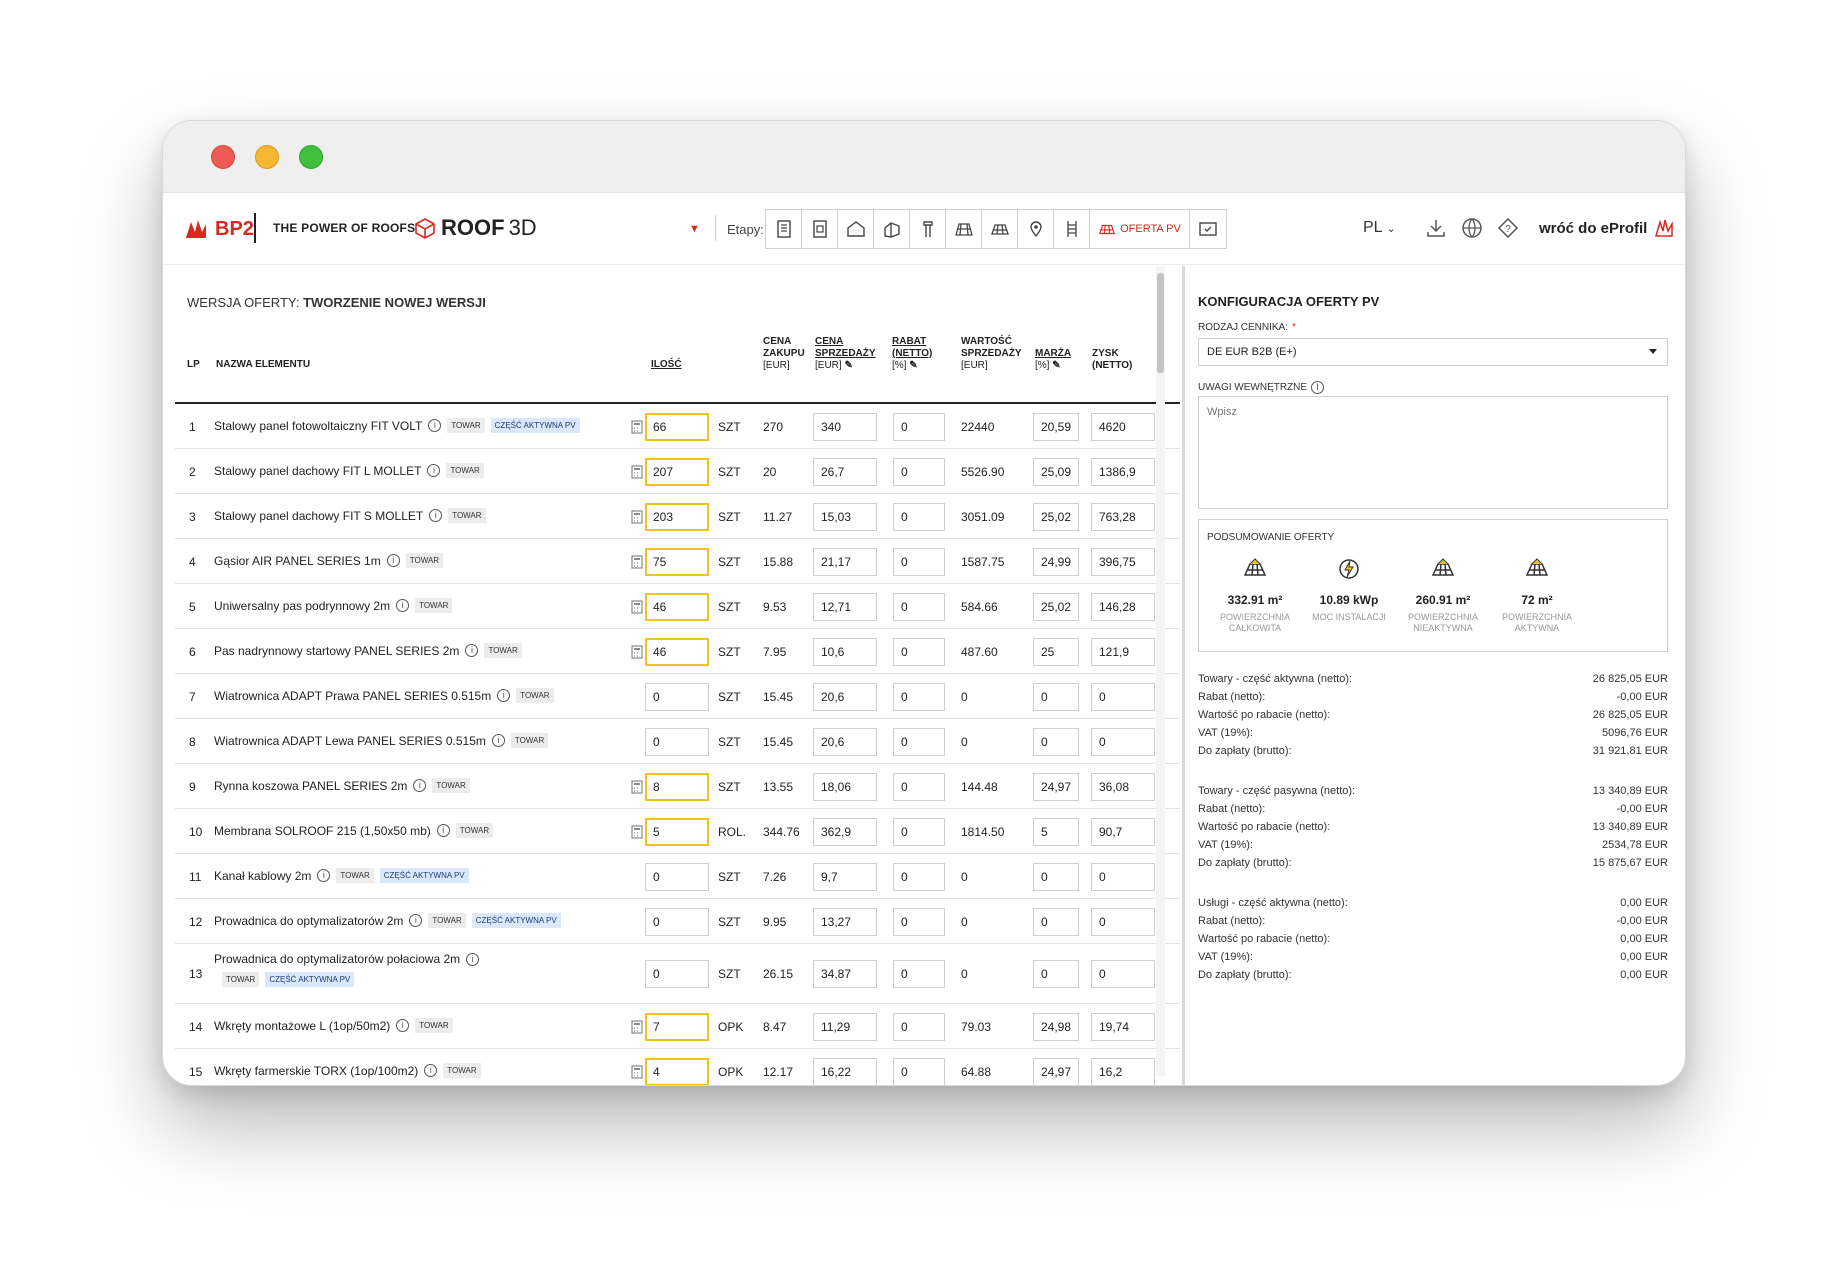 The width and height of the screenshot is (1837, 1281). Describe the element at coordinates (1056, 427) in the screenshot. I see `margin-input: 20,59` at that location.